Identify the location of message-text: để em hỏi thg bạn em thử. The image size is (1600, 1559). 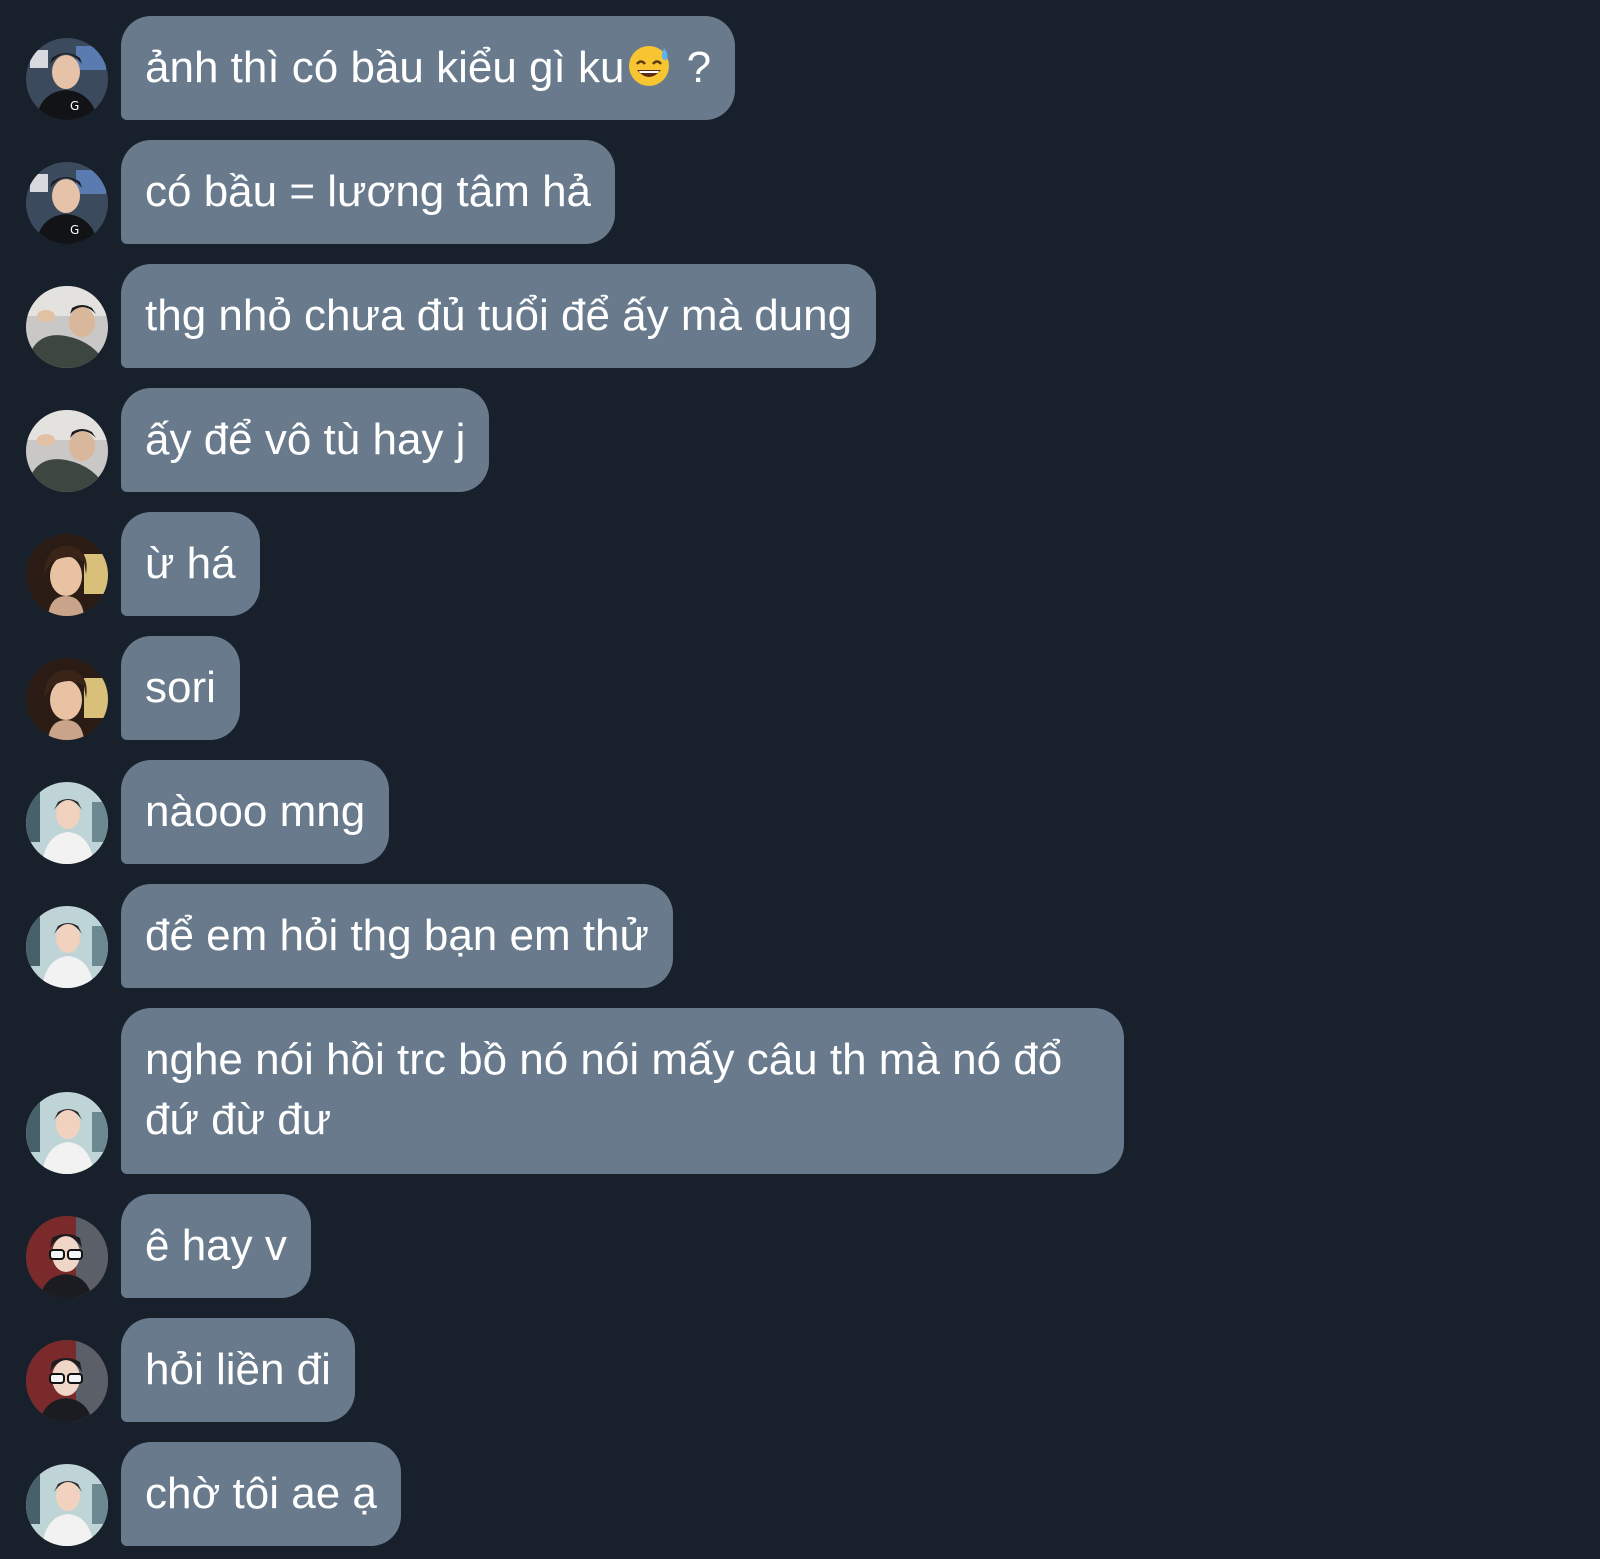
(397, 935).